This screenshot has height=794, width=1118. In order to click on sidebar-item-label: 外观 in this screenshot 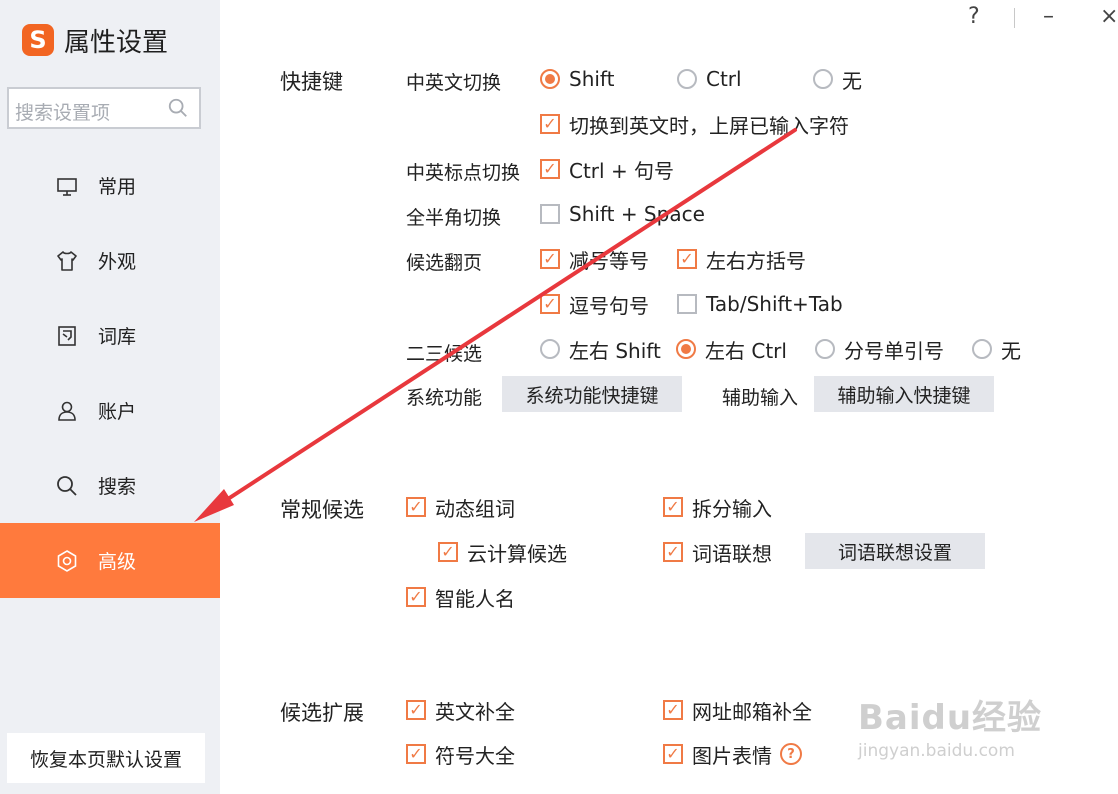, I will do `click(117, 262)`.